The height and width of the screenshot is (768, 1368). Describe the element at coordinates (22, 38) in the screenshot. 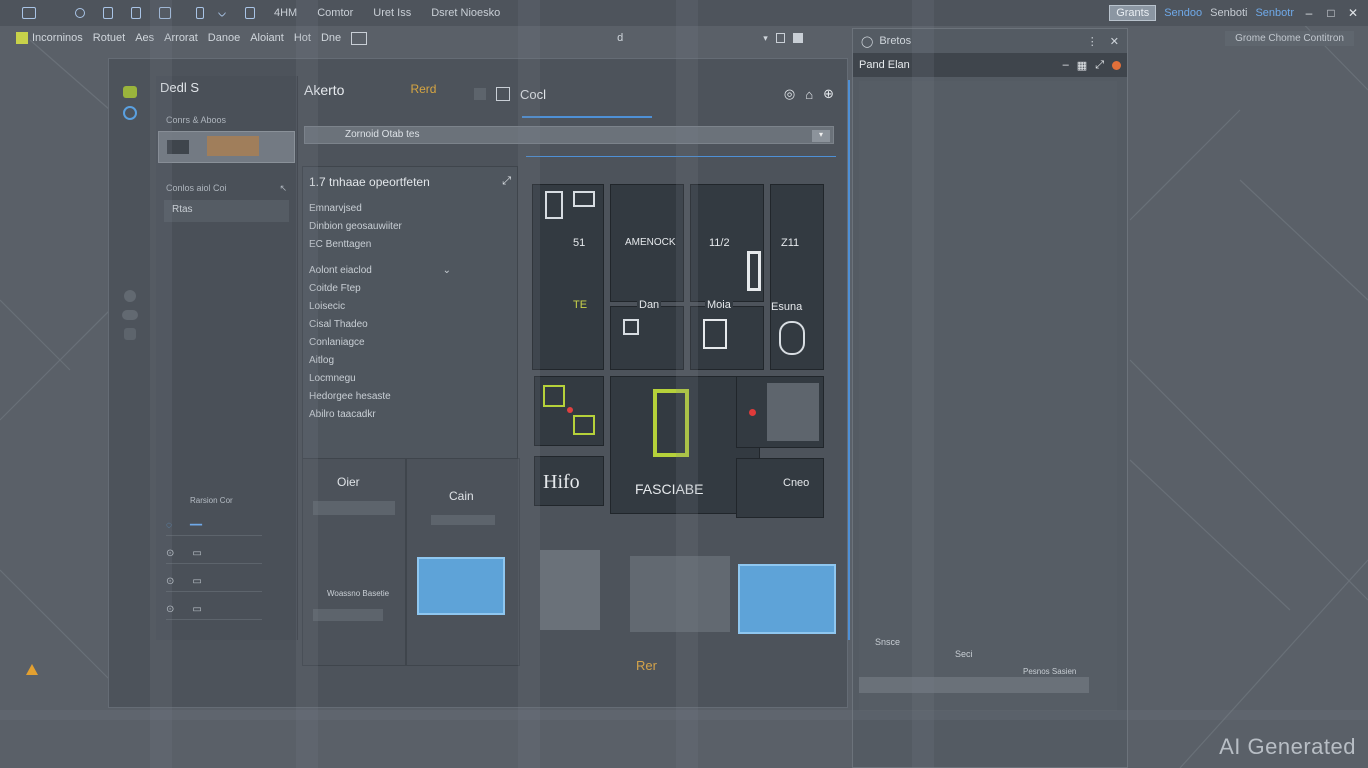

I see `app-logo-icon` at that location.